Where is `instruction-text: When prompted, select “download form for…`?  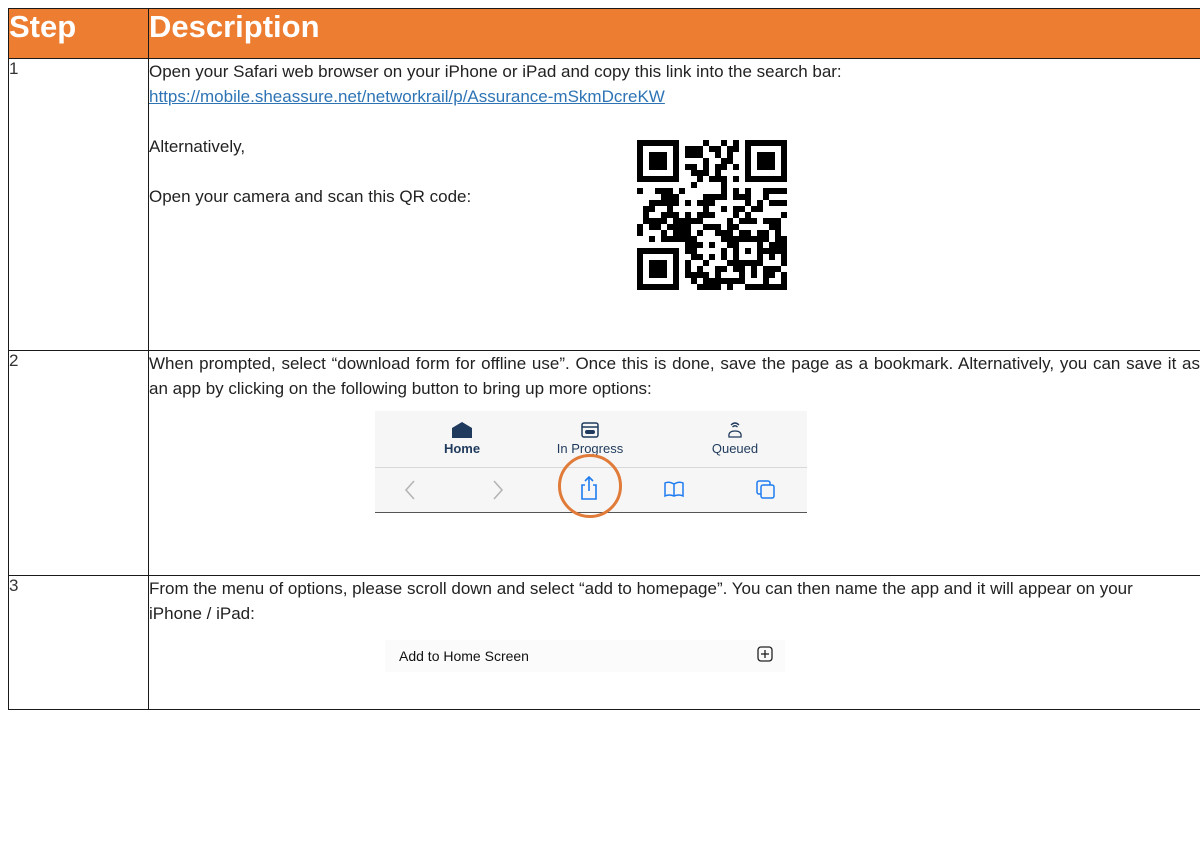
instruction-text: When prompted, select “download form for… is located at coordinates (674, 376).